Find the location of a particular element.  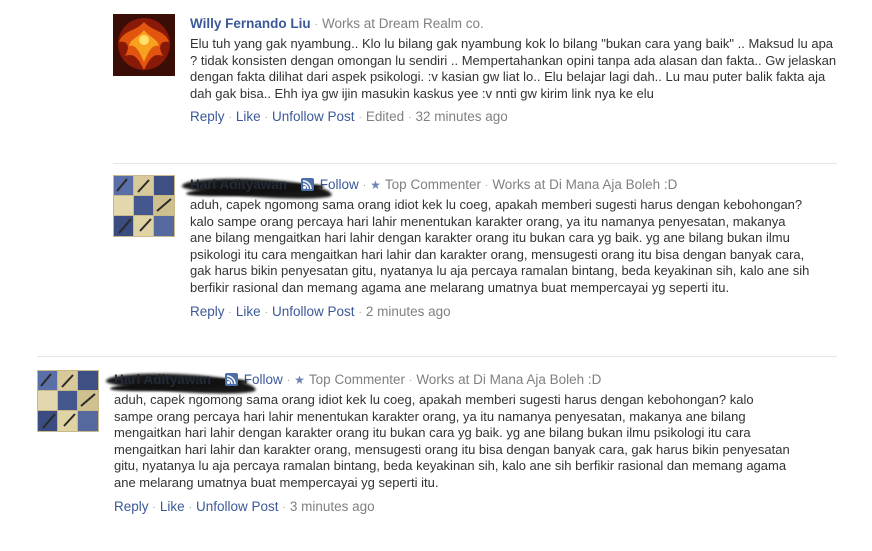

comment-actions: Reply · Like · Unfollow Post · 2 minutes ago is located at coordinates (320, 311).